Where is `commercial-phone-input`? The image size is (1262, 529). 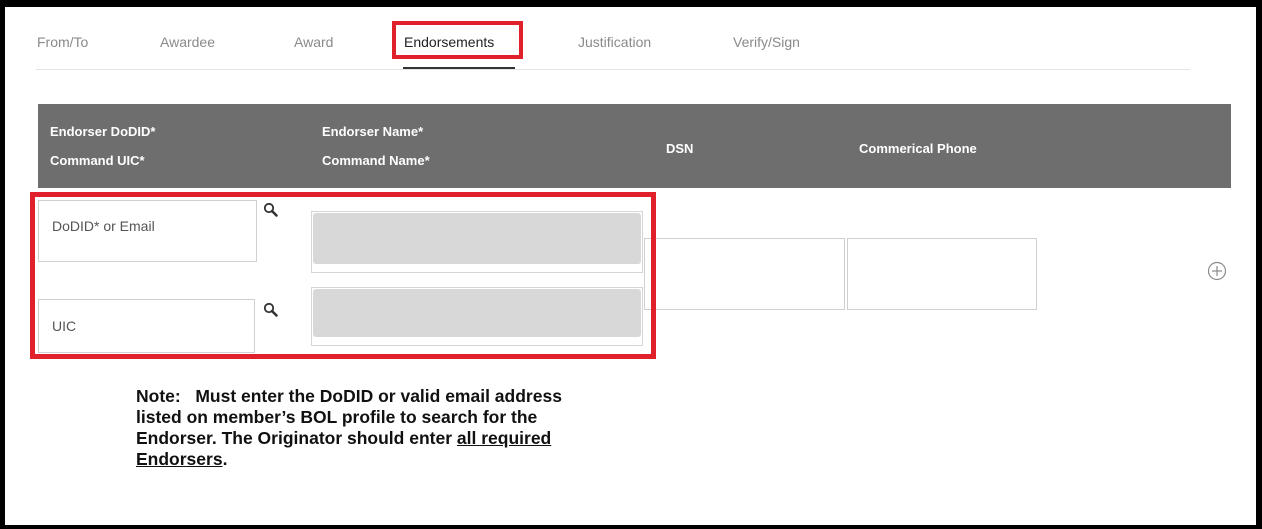
commercial-phone-input is located at coordinates (942, 274).